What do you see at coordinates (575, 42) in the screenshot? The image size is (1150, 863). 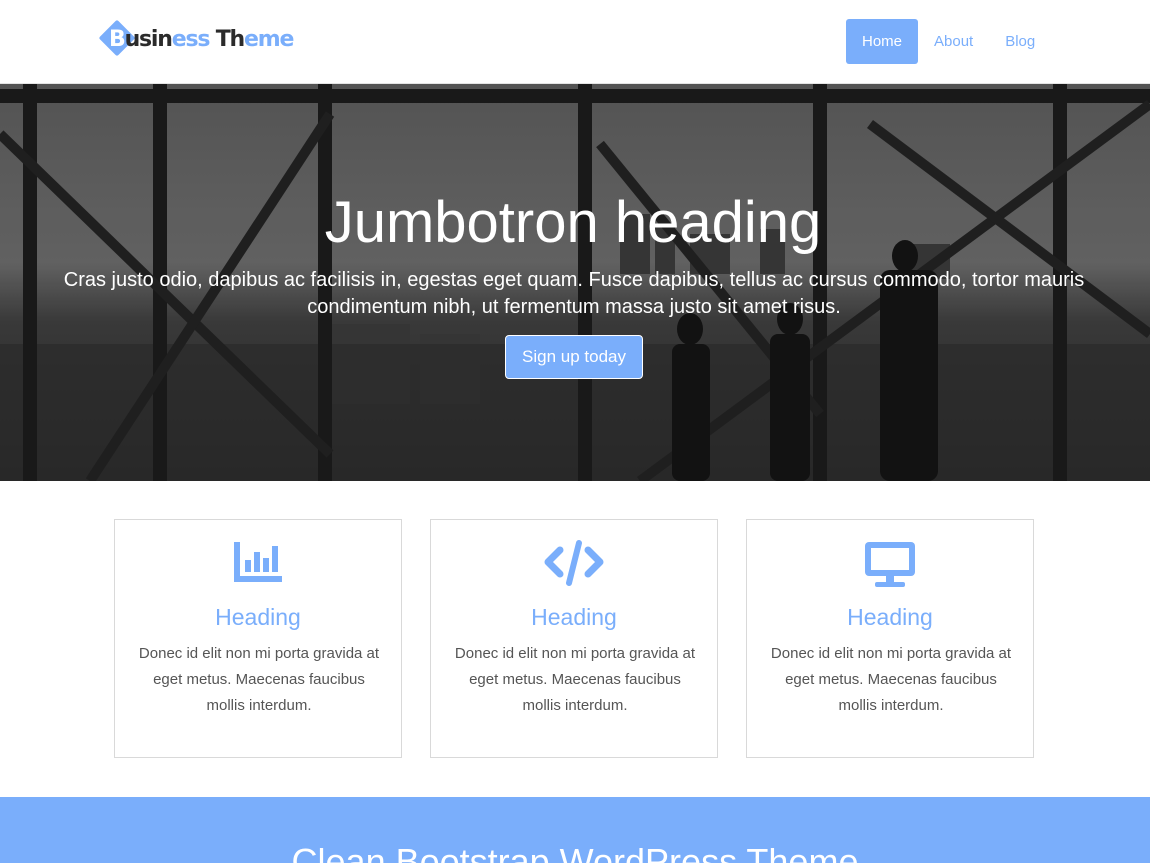 I see `top-navbar: Business Theme Home About Blog` at bounding box center [575, 42].